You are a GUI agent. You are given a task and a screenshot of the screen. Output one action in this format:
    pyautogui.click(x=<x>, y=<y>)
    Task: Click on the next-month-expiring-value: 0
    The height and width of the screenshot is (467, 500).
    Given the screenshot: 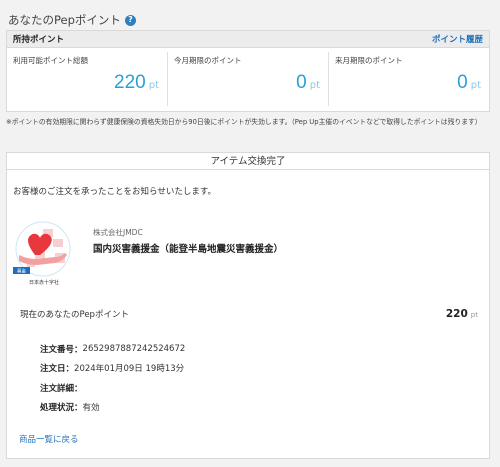 What is the action you would take?
    pyautogui.click(x=462, y=82)
    